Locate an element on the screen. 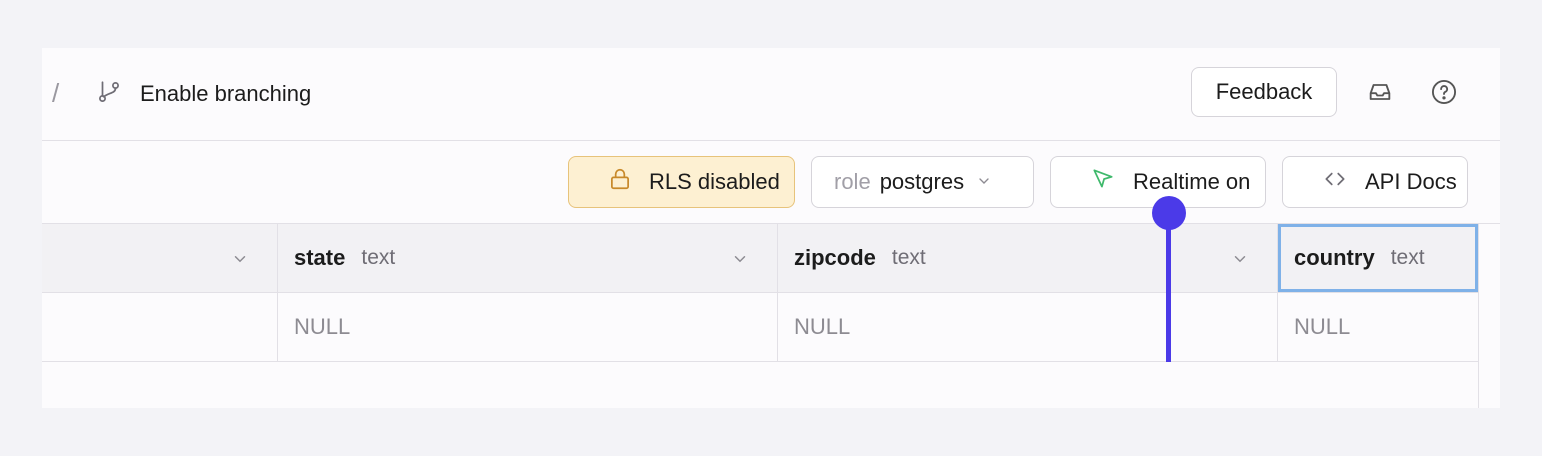 The height and width of the screenshot is (456, 1542). enable-branching-button: Enable branching is located at coordinates (203, 94).